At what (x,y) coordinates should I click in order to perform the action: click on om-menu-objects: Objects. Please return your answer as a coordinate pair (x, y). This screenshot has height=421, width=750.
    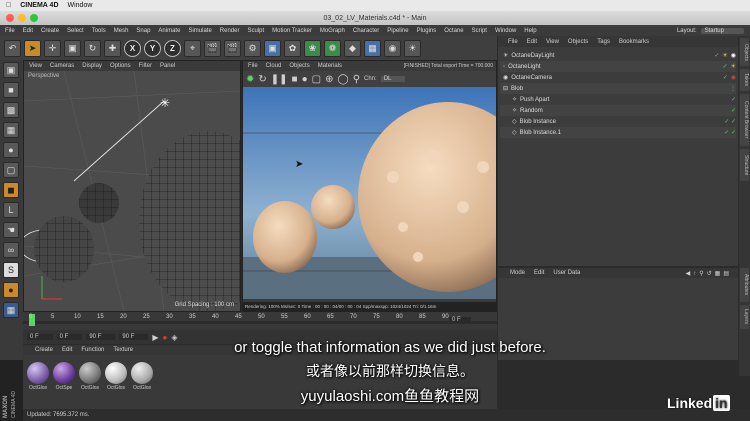
    Looking at the image, I should click on (578, 42).